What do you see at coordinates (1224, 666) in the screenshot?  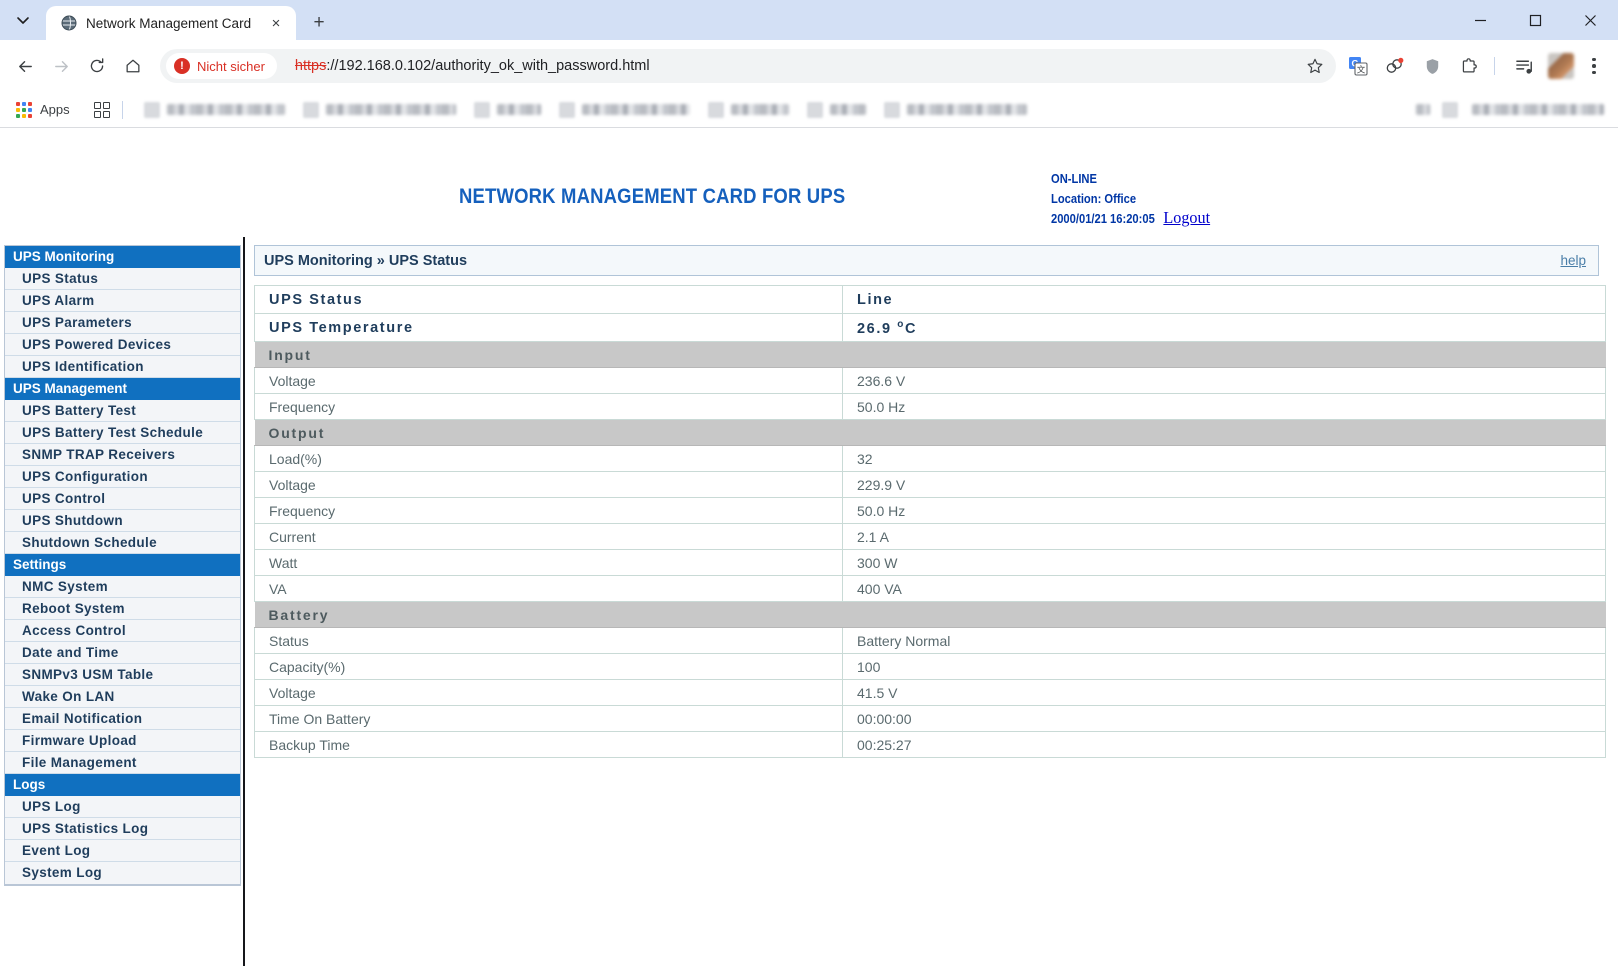 I see `row-value: 100` at bounding box center [1224, 666].